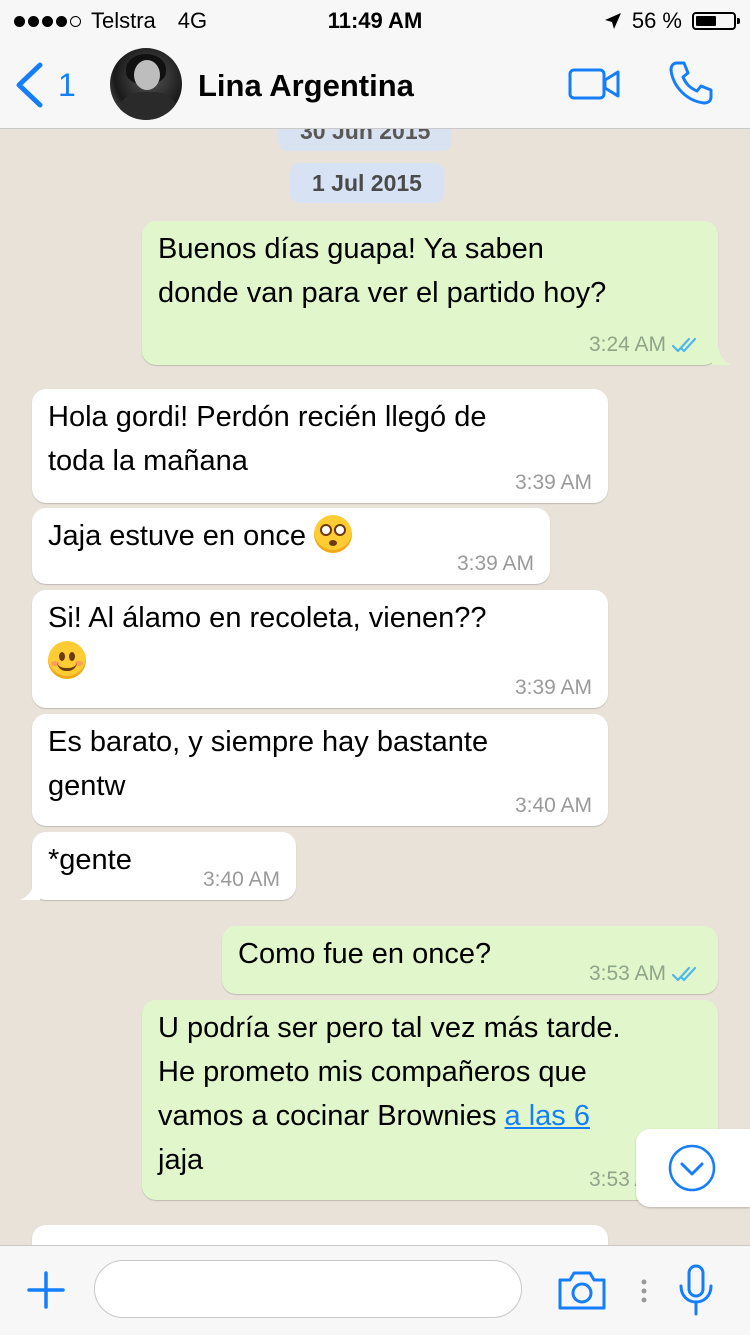  I want to click on message-text: Si! Al álamo en recoleta, vienen??, so click(267, 618).